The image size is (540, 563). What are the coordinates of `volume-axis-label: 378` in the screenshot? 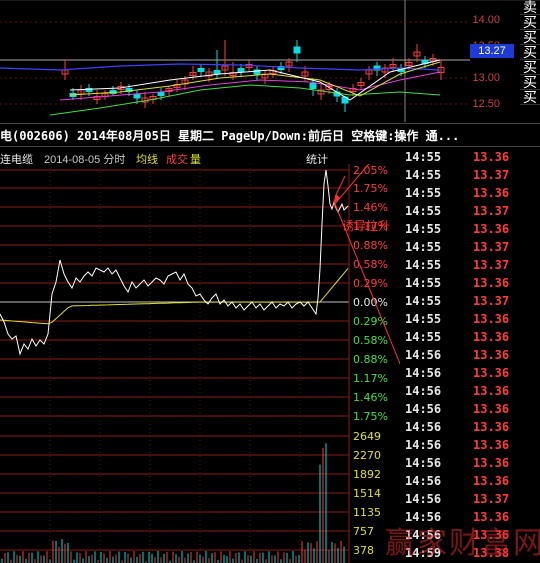 It's located at (363, 550).